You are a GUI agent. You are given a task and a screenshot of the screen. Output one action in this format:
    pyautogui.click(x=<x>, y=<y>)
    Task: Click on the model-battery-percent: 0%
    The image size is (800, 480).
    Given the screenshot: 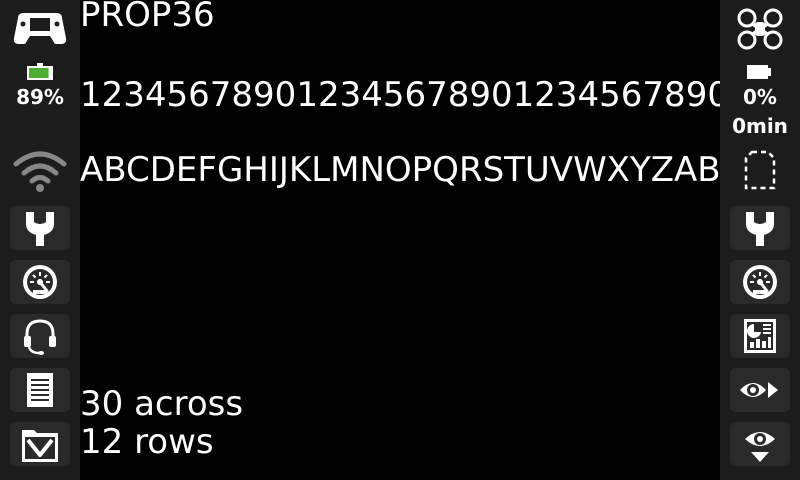 What is the action you would take?
    pyautogui.click(x=760, y=97)
    